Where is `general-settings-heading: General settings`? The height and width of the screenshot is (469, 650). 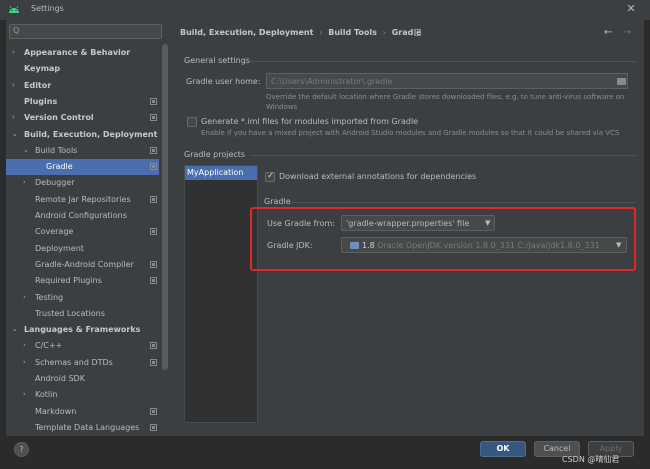 general-settings-heading: General settings is located at coordinates (217, 60).